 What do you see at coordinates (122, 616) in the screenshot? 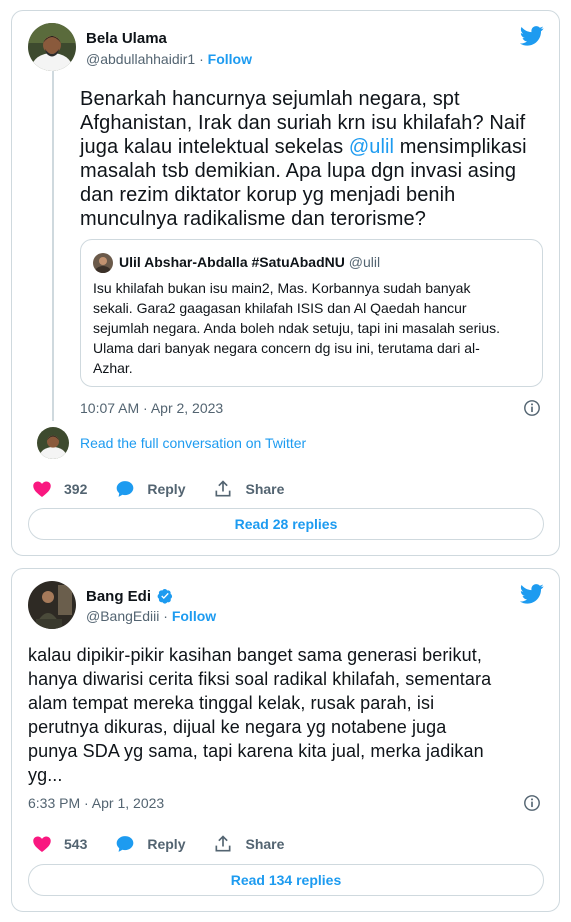
I see `author-handle: @BangEdiii` at bounding box center [122, 616].